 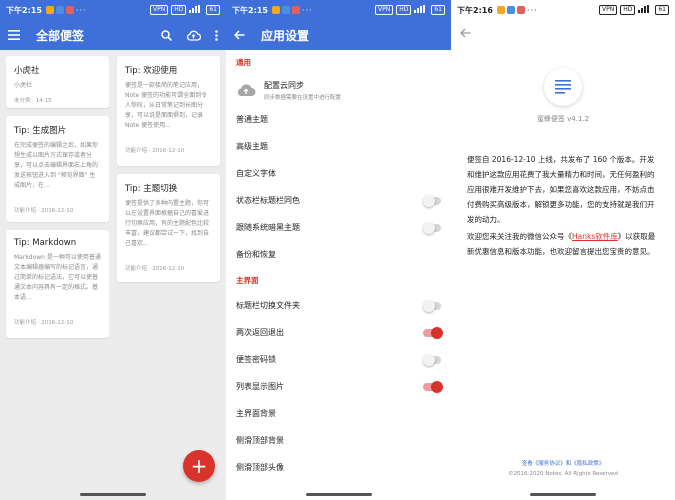 I want to click on note-card: 小虎社 小虎社 未分类 · 14:15, so click(x=57, y=82).